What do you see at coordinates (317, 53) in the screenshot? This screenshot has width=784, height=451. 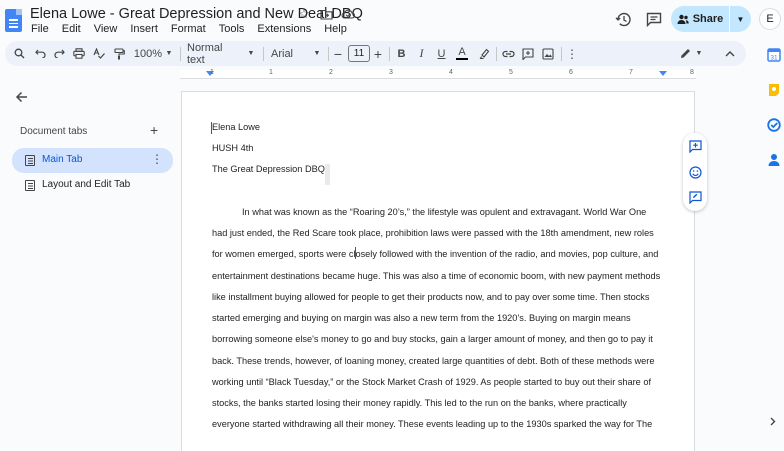 I see `font-dropdown-caret-icon: ▼` at bounding box center [317, 53].